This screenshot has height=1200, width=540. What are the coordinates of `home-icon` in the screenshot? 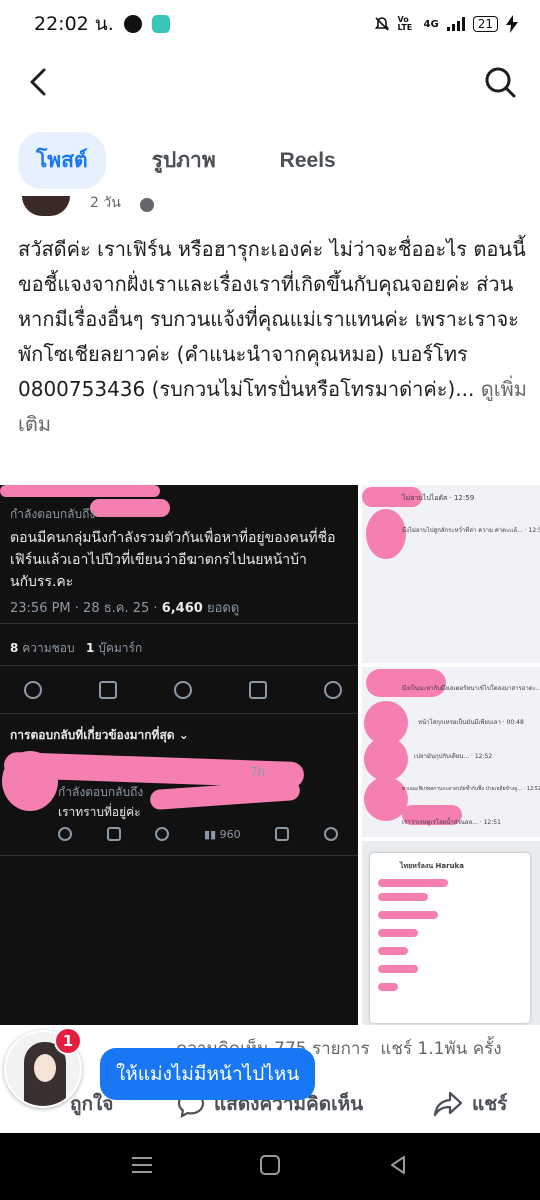 It's located at (270, 1165).